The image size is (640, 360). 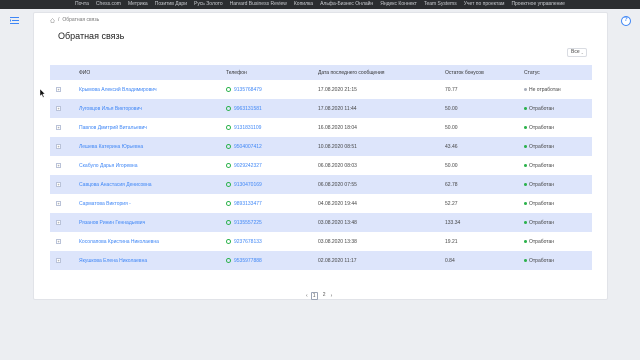 I want to click on header-phone: Телефон, so click(x=272, y=73).